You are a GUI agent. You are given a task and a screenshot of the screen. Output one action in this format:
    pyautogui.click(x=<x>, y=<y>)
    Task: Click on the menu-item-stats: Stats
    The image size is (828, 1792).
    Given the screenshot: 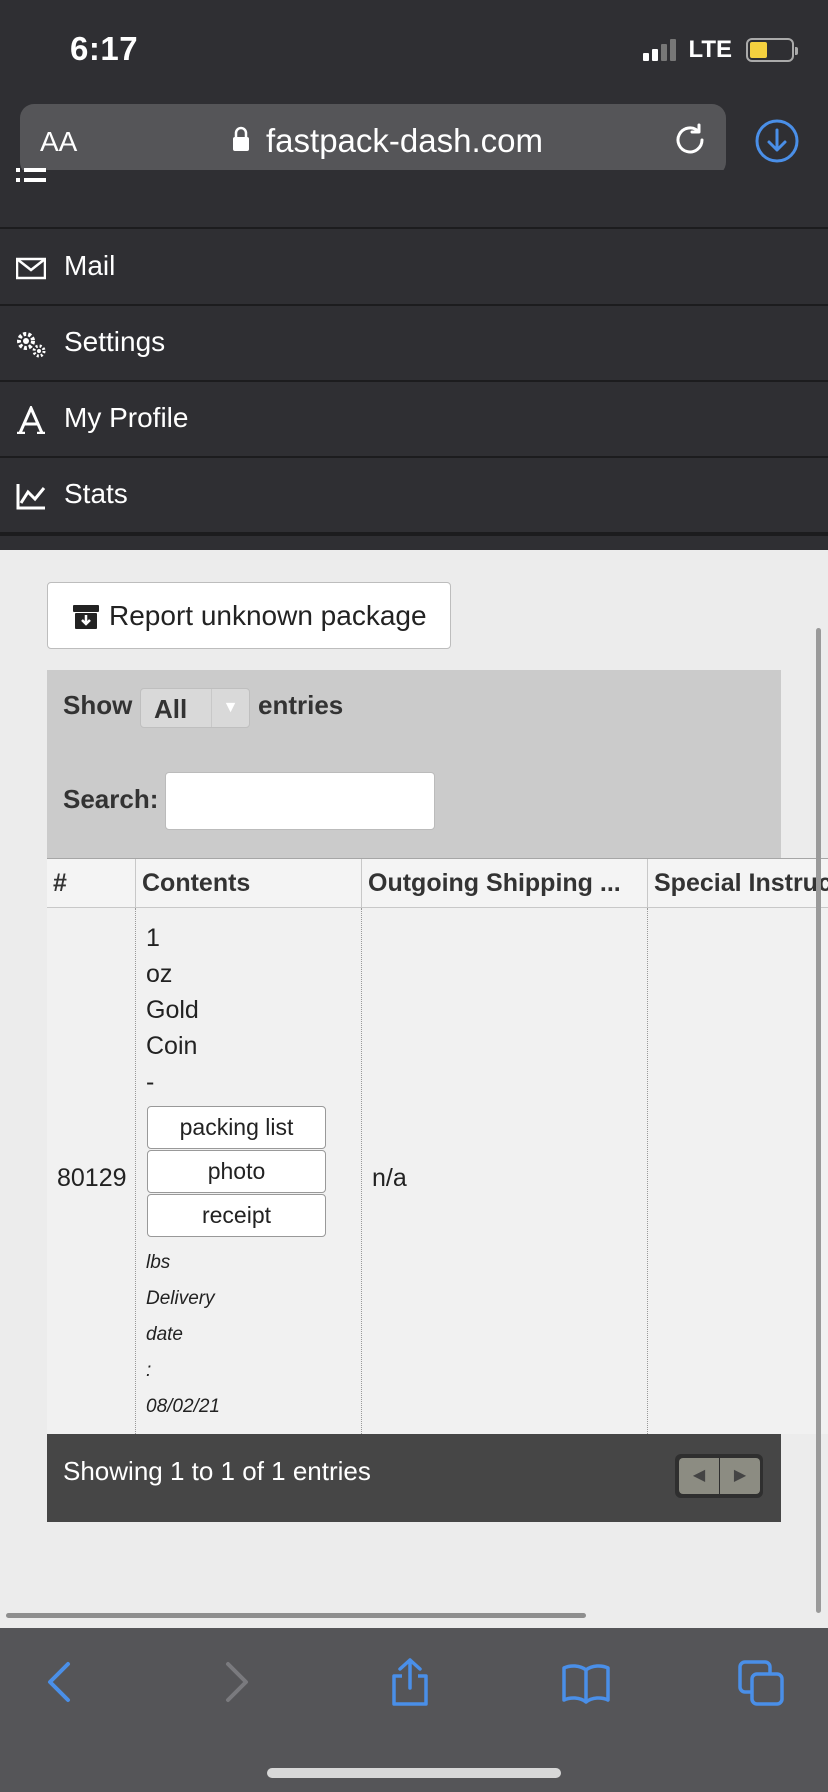 What is the action you would take?
    pyautogui.click(x=414, y=496)
    